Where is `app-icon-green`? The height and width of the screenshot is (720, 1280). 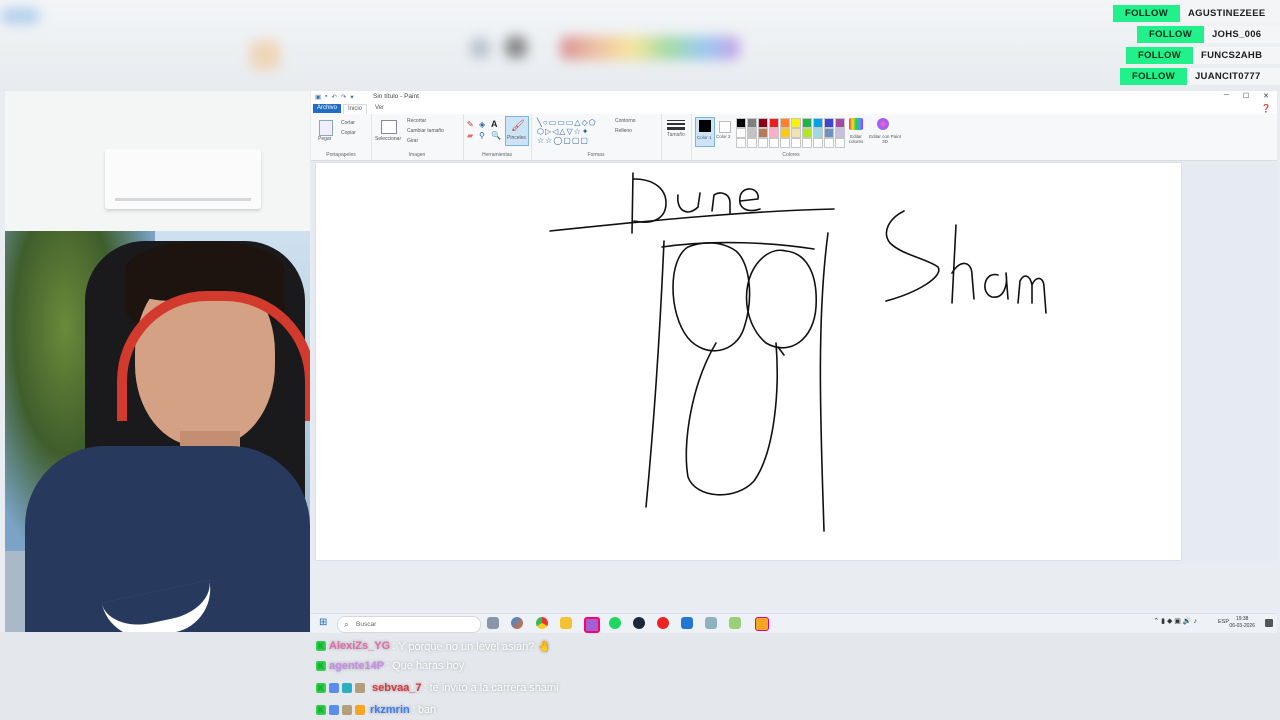
app-icon-green is located at coordinates (735, 623).